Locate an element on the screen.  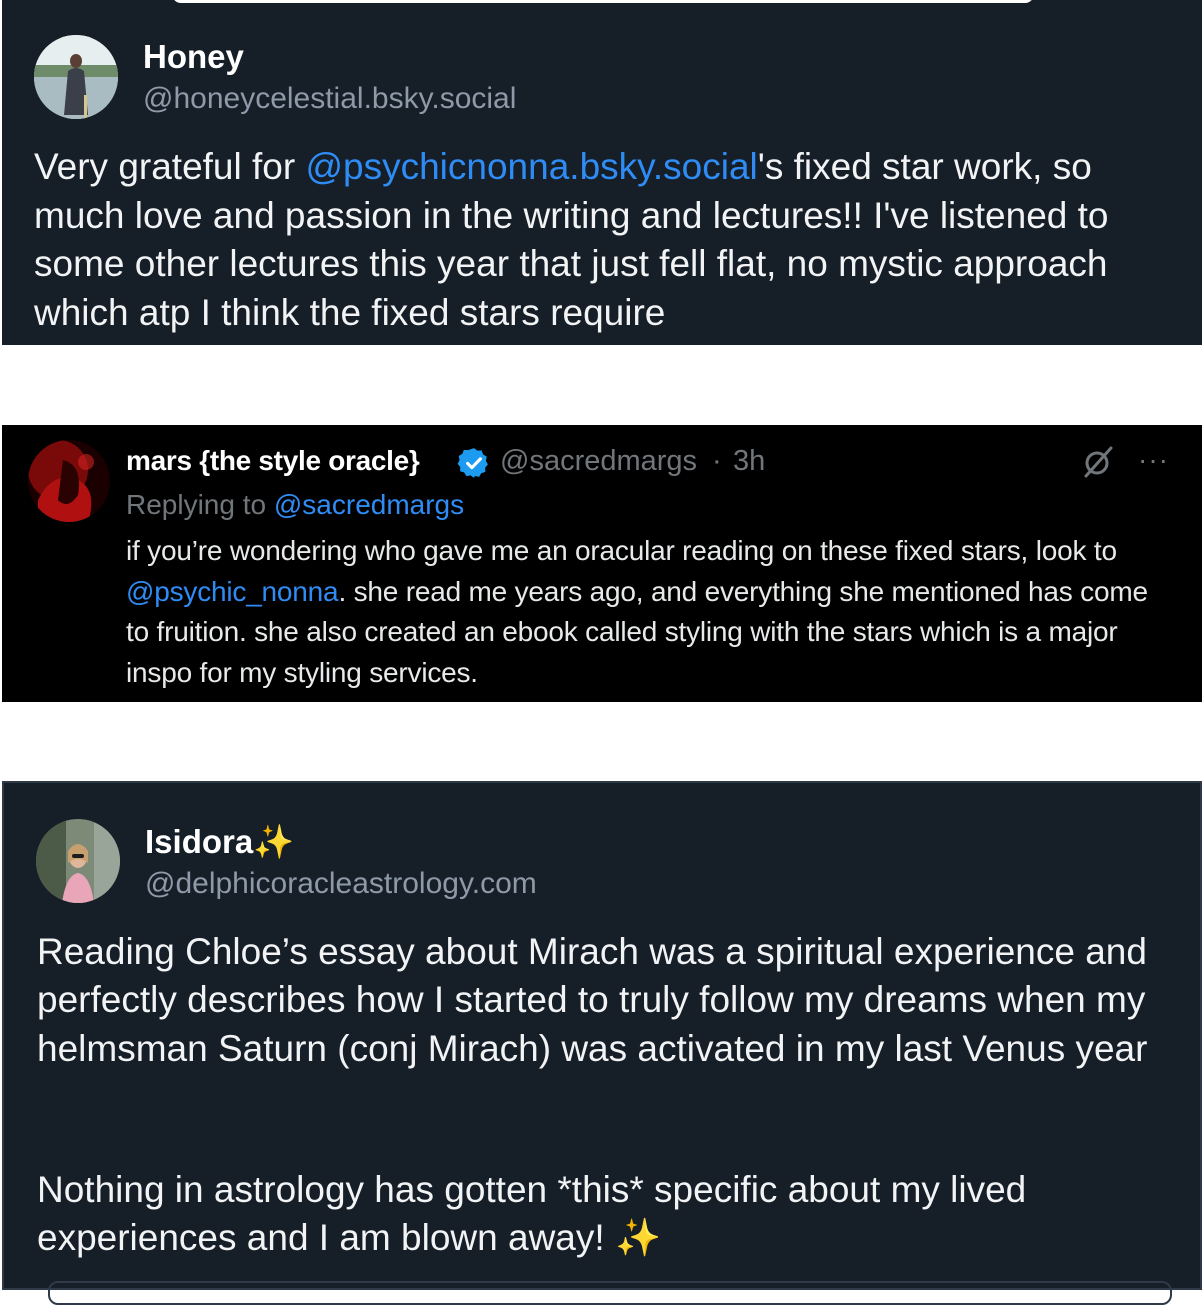
verified-badge-icon is located at coordinates (474, 463).